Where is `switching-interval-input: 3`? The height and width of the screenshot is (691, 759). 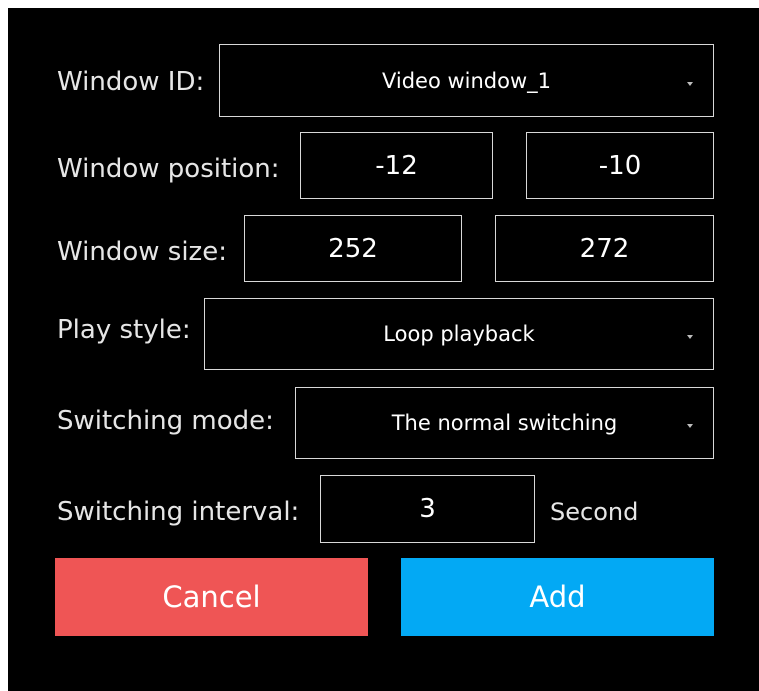 switching-interval-input: 3 is located at coordinates (427, 509).